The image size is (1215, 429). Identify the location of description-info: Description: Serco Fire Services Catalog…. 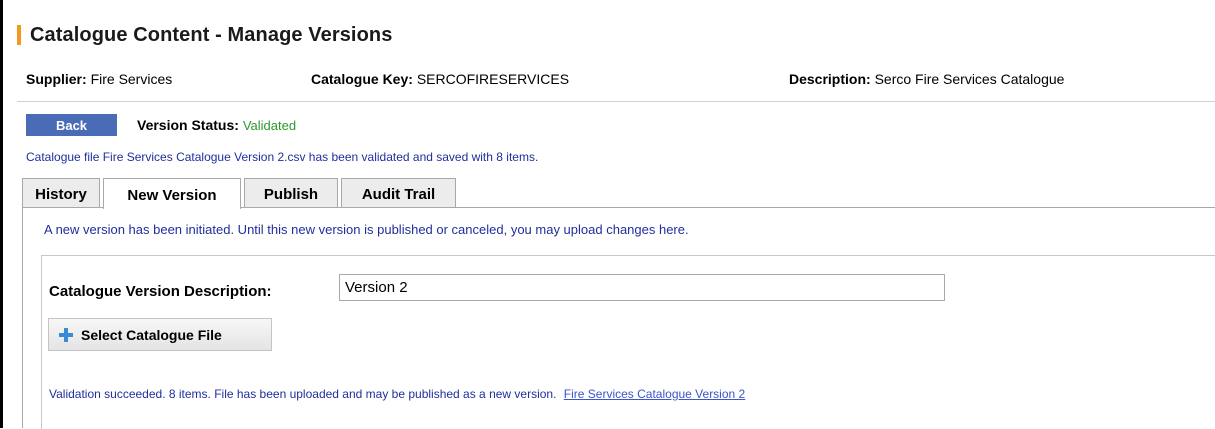
(926, 79).